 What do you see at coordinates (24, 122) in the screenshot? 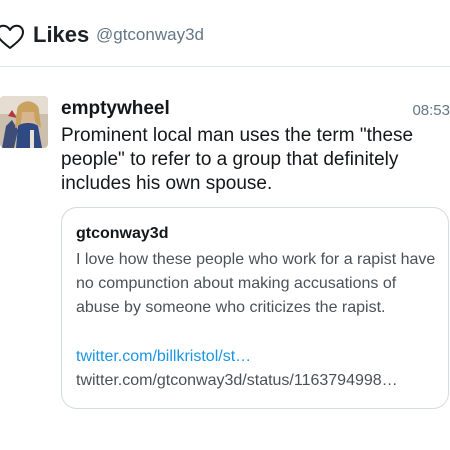
I see `avatar` at bounding box center [24, 122].